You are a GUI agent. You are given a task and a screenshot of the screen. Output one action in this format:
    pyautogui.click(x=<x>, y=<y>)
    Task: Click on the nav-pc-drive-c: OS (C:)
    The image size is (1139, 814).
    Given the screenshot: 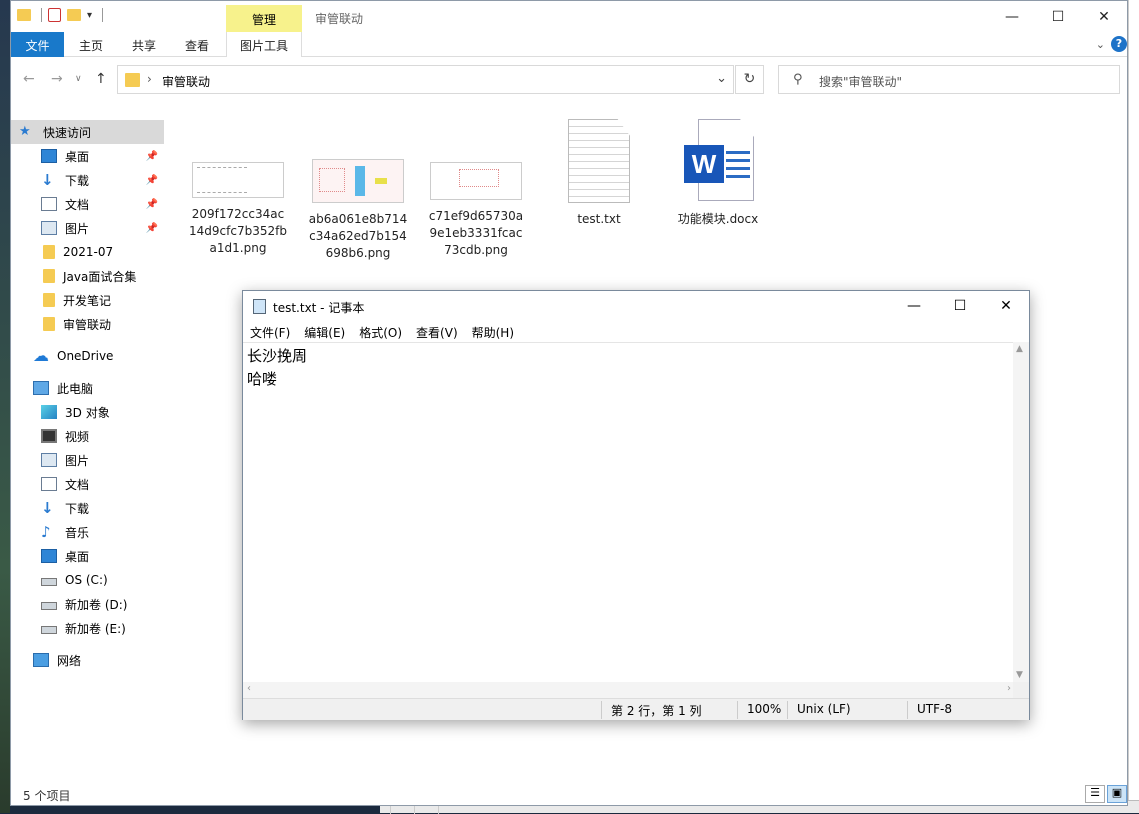 What is the action you would take?
    pyautogui.click(x=87, y=580)
    